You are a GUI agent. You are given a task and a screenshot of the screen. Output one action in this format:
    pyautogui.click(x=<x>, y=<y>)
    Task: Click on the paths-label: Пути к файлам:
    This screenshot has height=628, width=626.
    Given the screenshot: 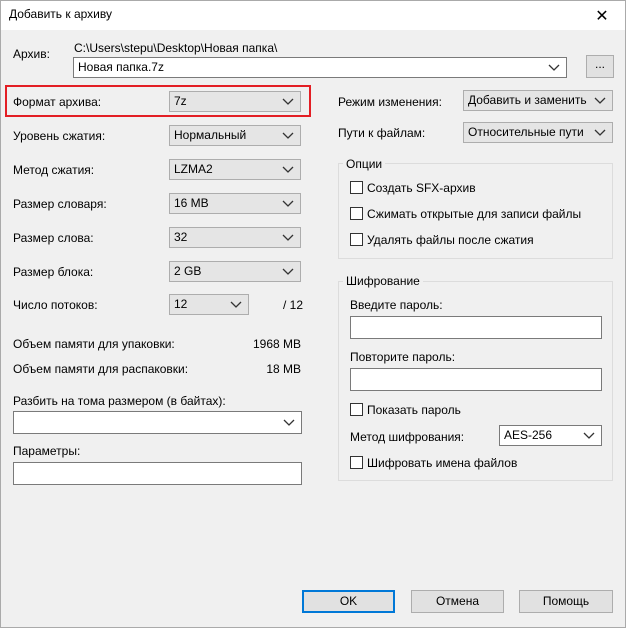 What is the action you would take?
    pyautogui.click(x=382, y=133)
    